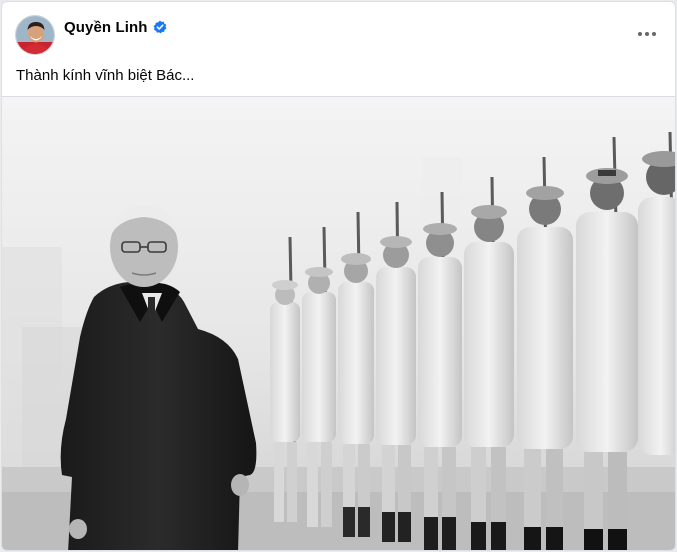 This screenshot has height=552, width=677. What do you see at coordinates (106, 27) in the screenshot?
I see `author-name: Quyền Linh` at bounding box center [106, 27].